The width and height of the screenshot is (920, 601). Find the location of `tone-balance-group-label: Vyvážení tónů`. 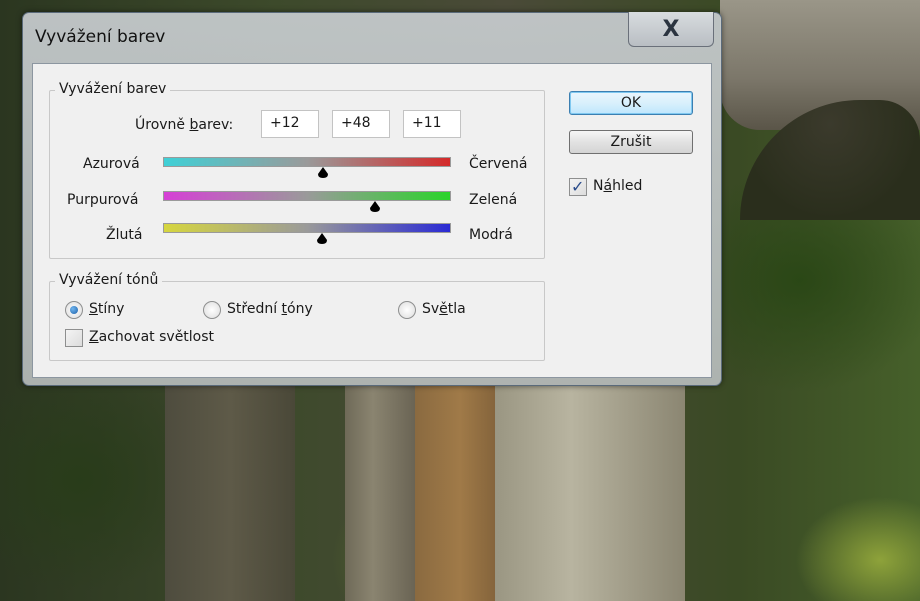

tone-balance-group-label: Vyvážení tónů is located at coordinates (109, 280).